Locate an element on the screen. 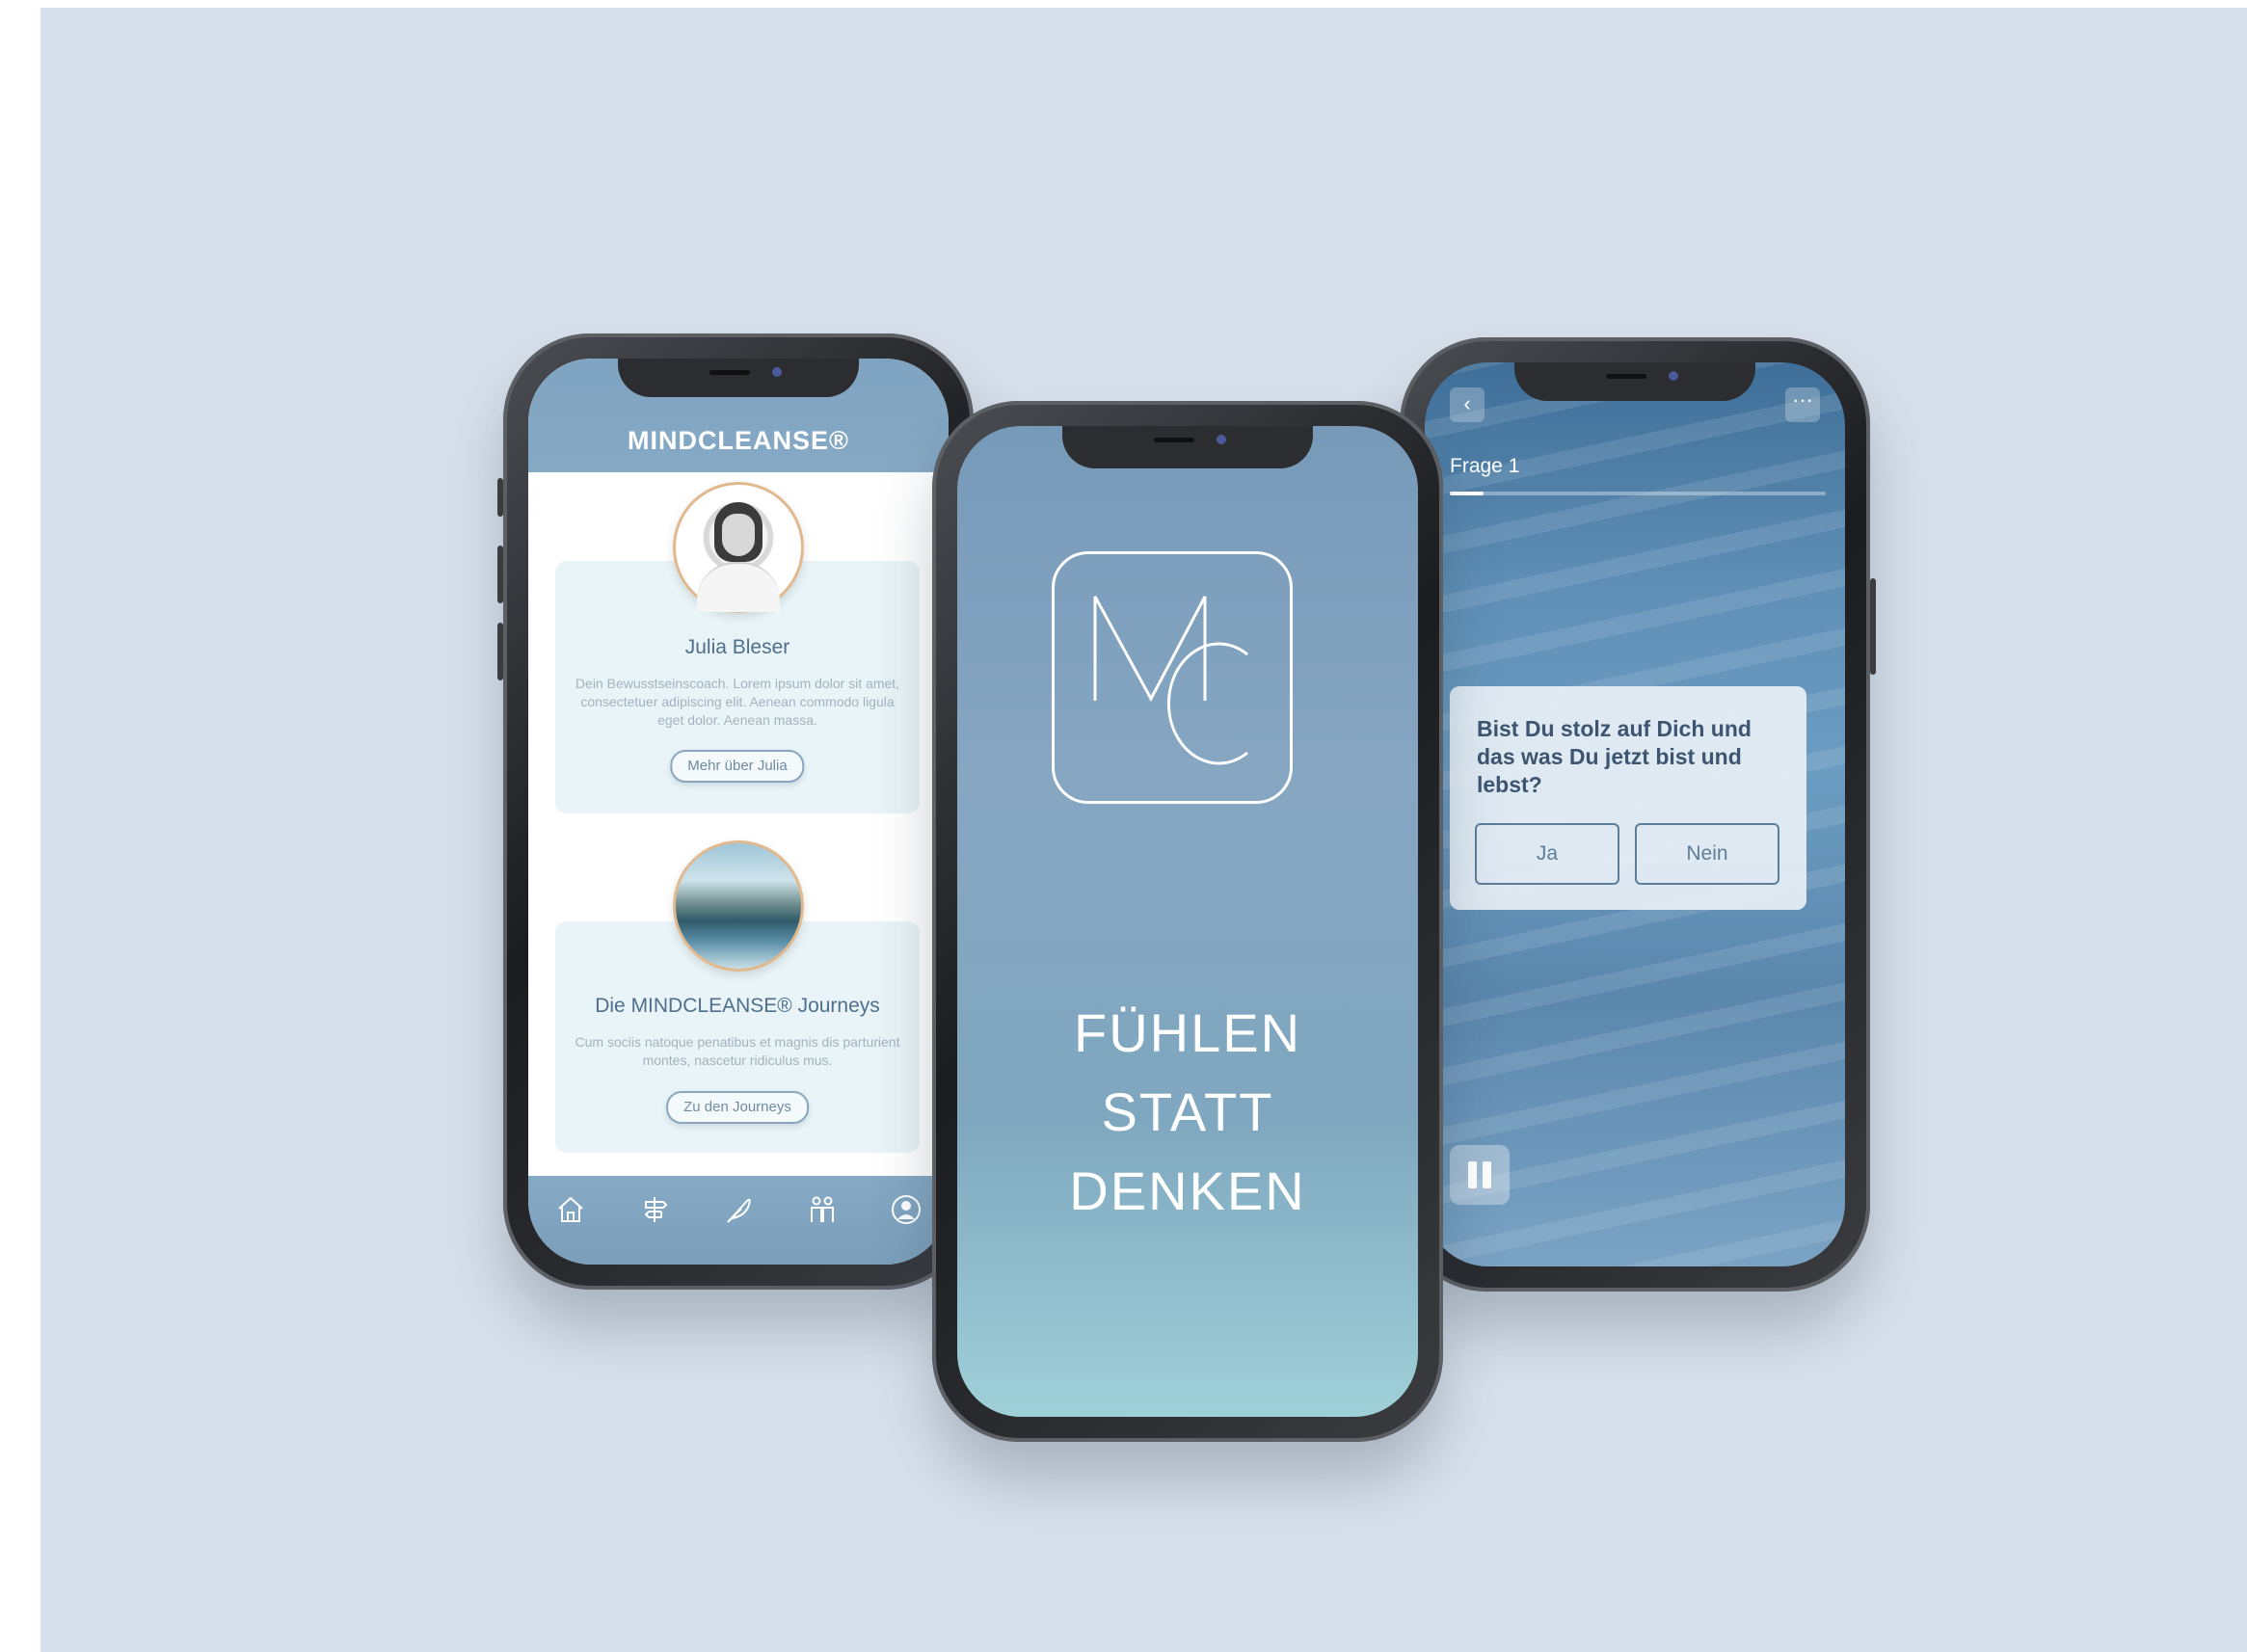  to-journeys-button: Zu den Journeys is located at coordinates (737, 1107).